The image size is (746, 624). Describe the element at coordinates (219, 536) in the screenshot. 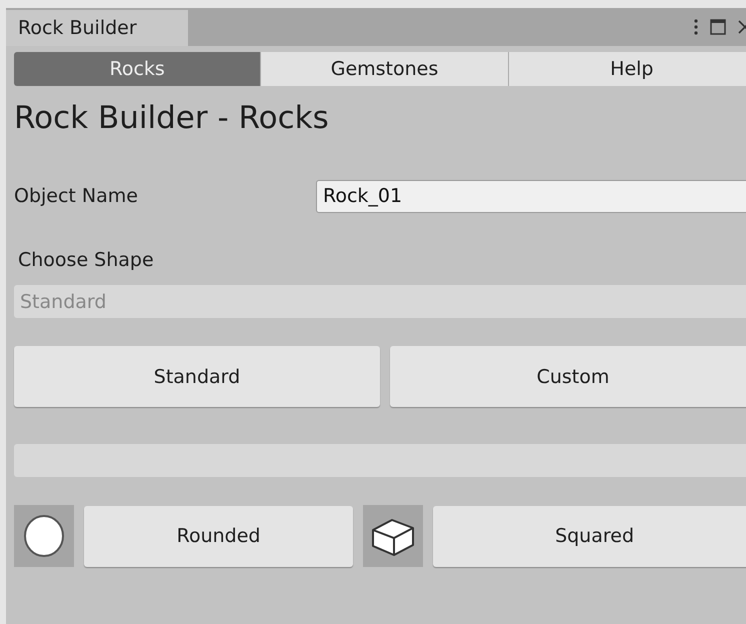

I see `style-button: Rounded` at that location.